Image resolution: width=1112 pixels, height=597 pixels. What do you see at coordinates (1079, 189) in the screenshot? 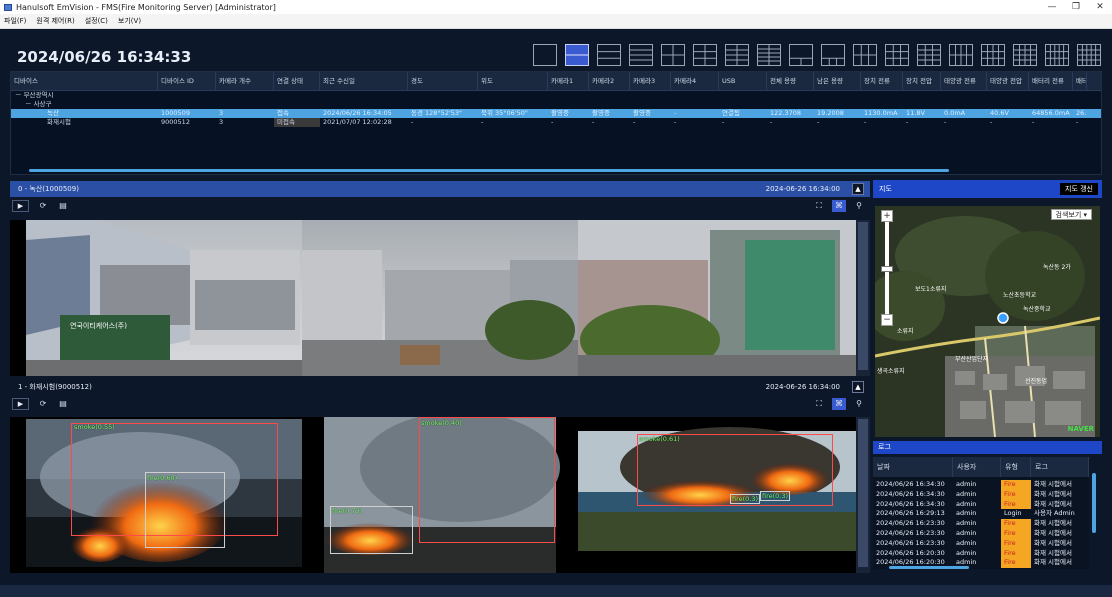
I see `map-refresh-button: 지도 갱신` at bounding box center [1079, 189].